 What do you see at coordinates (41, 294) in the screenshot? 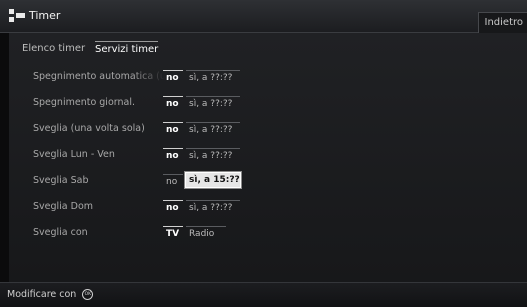
I see `footer-hint-text: Modificare con` at bounding box center [41, 294].